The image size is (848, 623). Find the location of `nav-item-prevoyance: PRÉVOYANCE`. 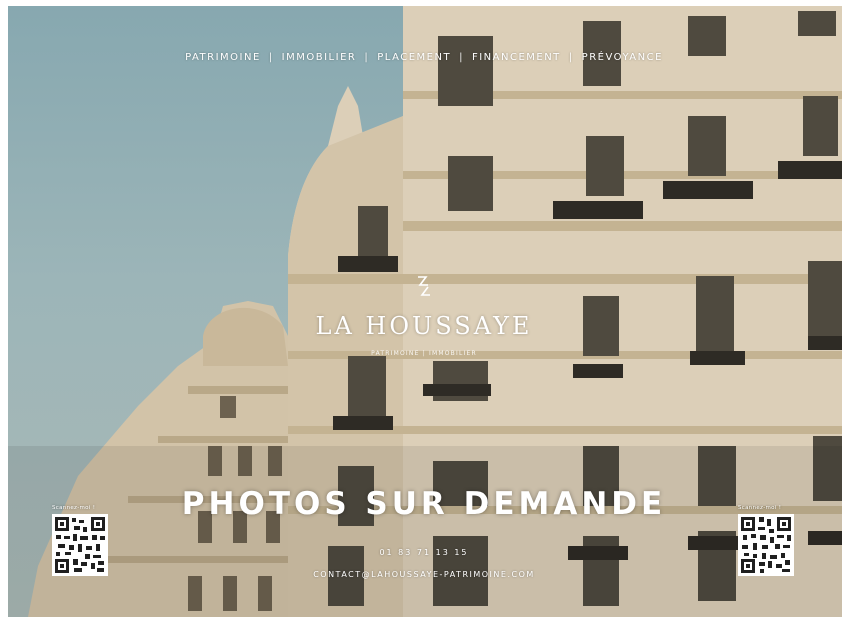

nav-item-prevoyance: PRÉVOYANCE is located at coordinates (622, 57).